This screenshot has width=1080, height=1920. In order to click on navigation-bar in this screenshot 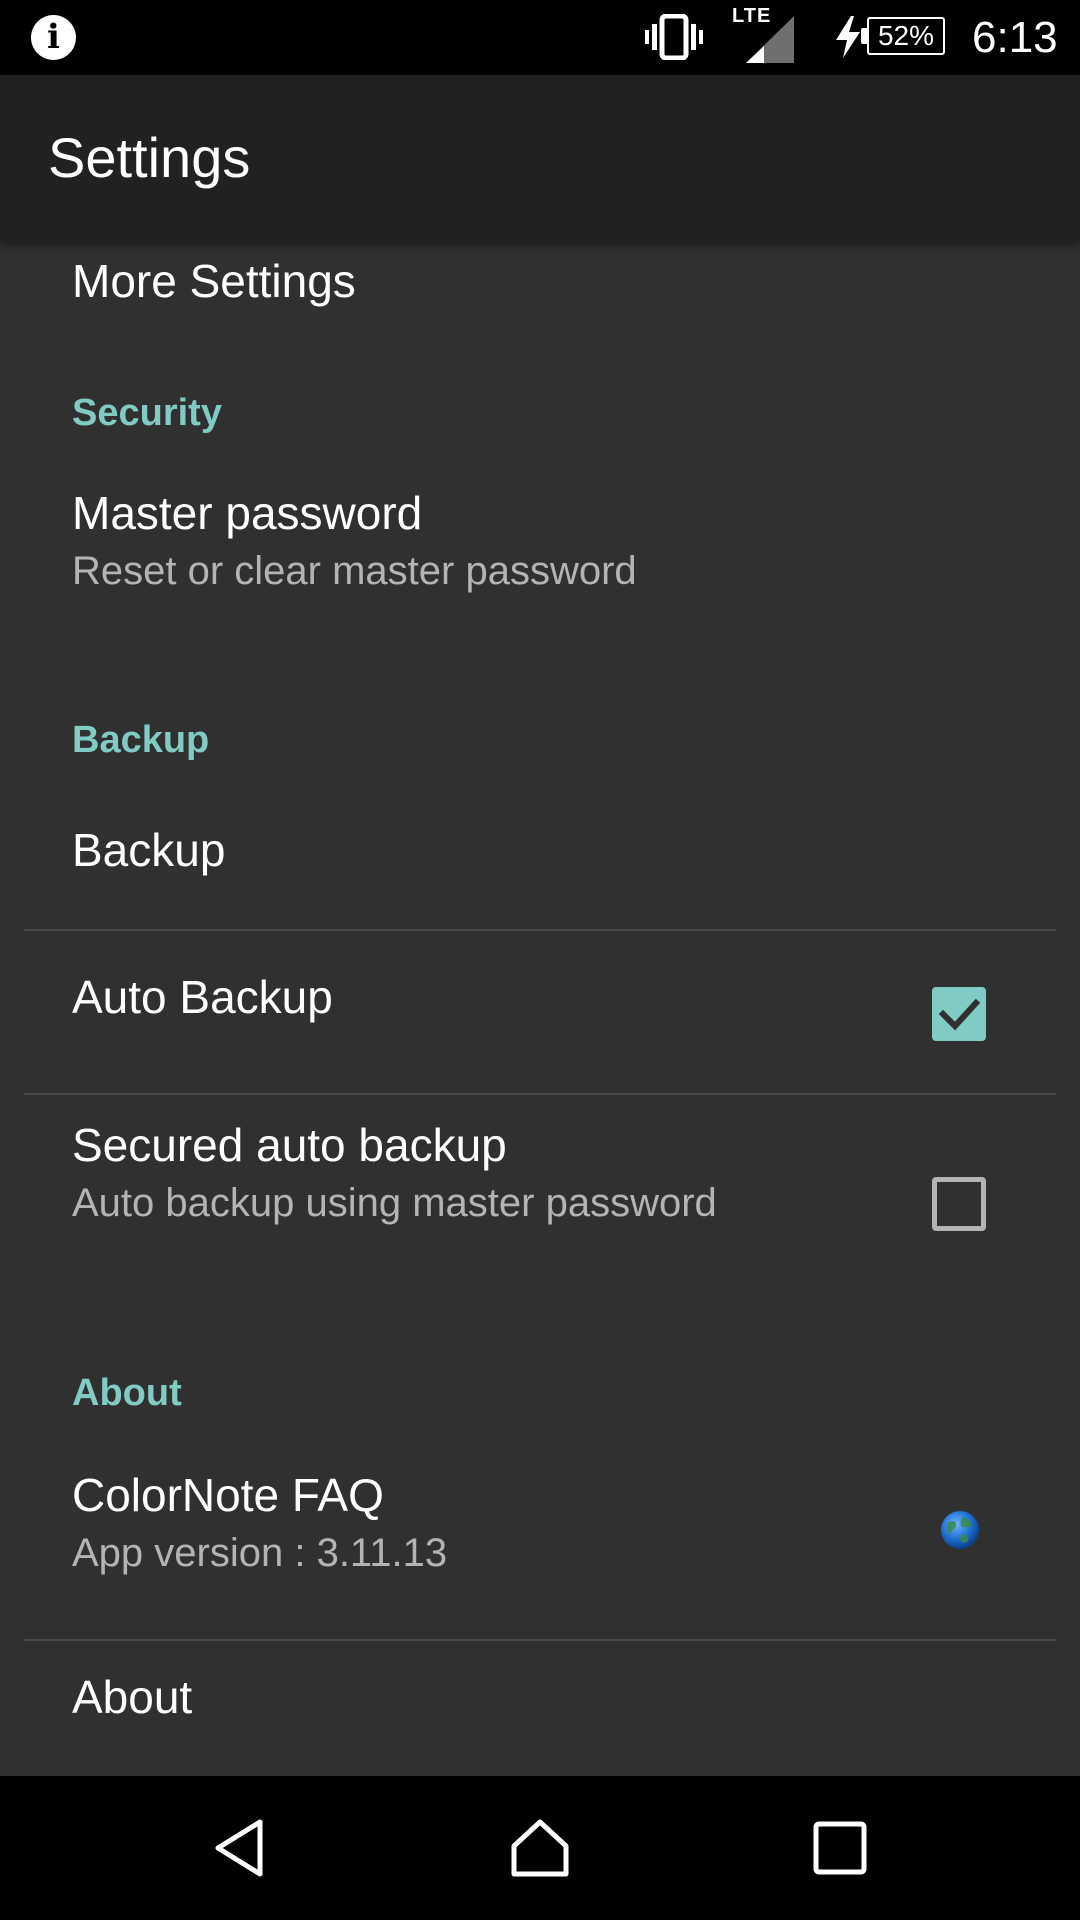, I will do `click(540, 1848)`.